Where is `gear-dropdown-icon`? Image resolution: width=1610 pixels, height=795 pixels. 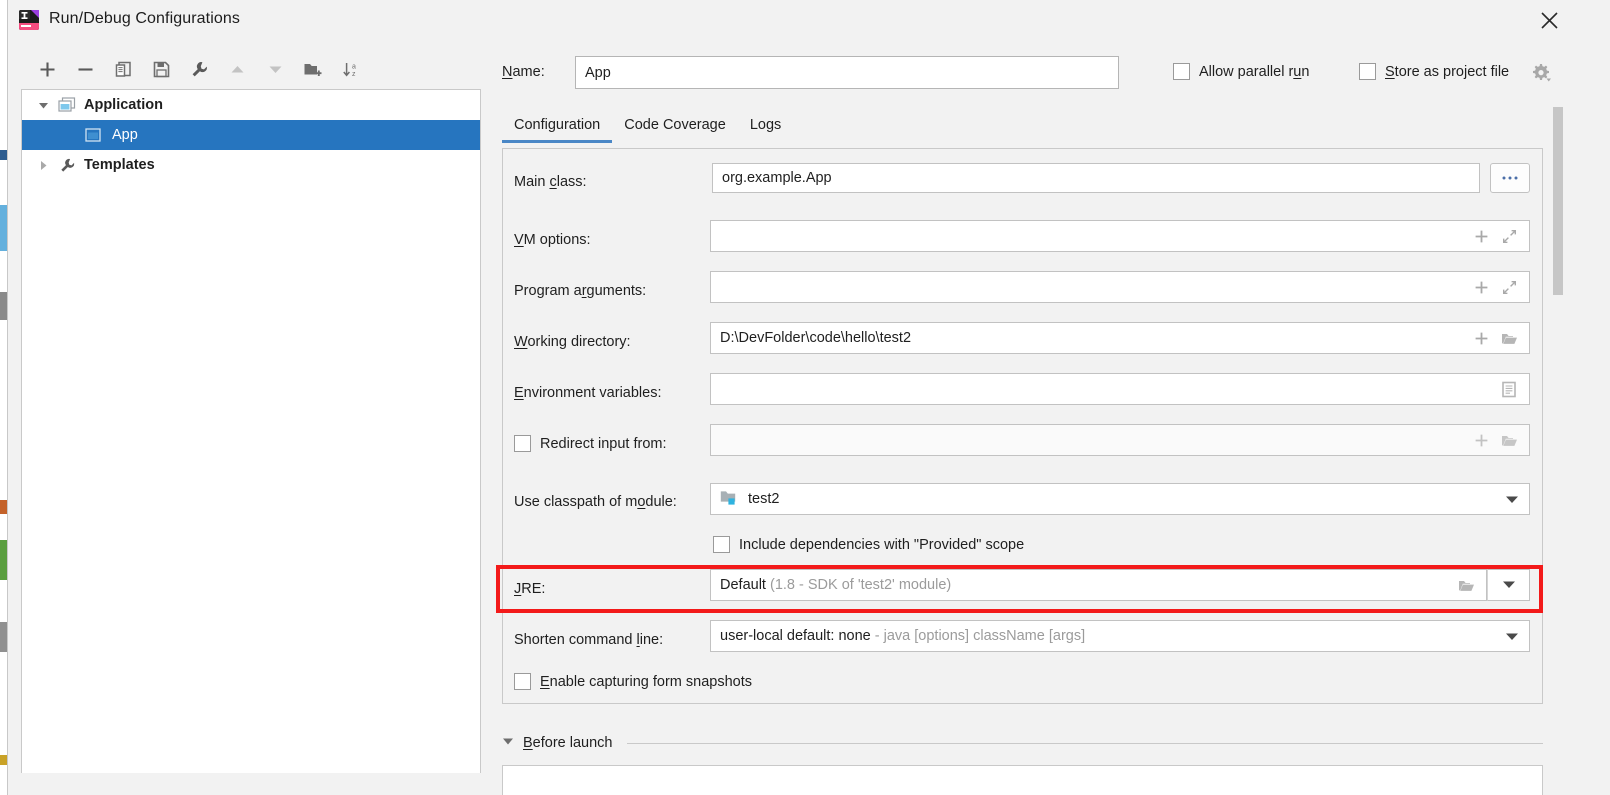
gear-dropdown-icon is located at coordinates (1541, 73).